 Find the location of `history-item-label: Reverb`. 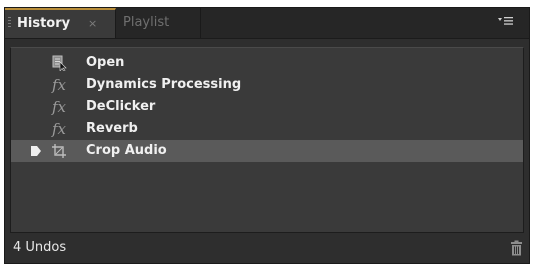

history-item-label: Reverb is located at coordinates (112, 128).